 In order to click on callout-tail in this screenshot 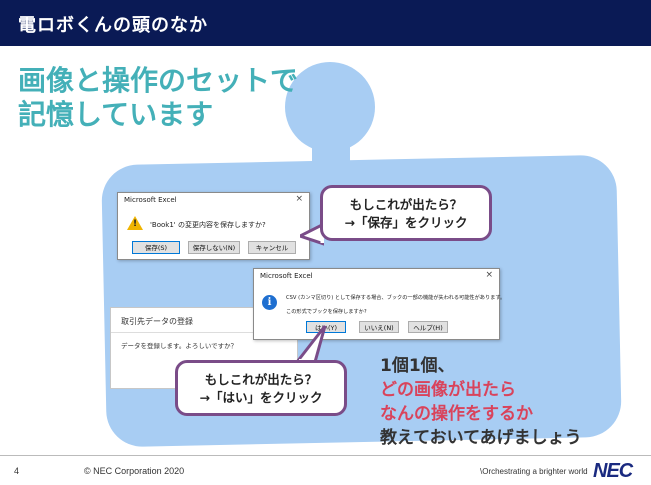, I will do `click(310, 344)`.